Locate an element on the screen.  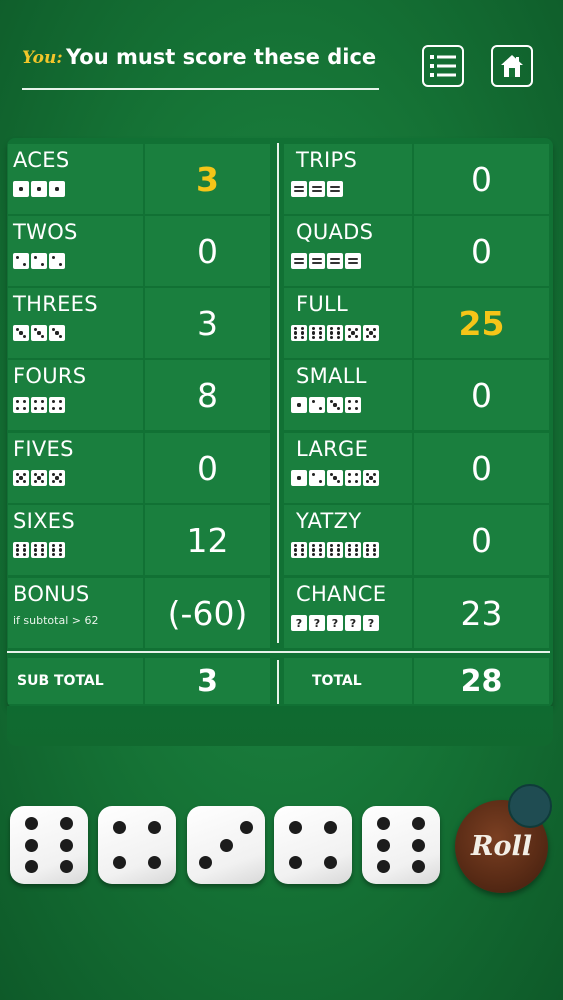
category-yatzy: YATZY is located at coordinates (348, 540).